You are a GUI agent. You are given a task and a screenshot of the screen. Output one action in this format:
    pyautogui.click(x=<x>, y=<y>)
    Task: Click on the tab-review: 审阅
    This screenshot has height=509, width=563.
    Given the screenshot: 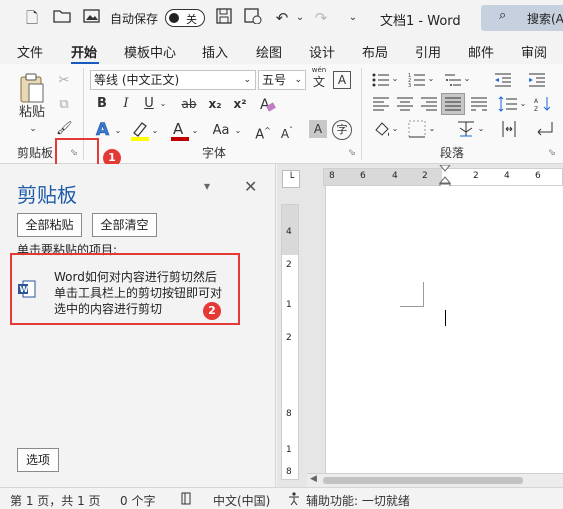 What is the action you would take?
    pyautogui.click(x=534, y=51)
    